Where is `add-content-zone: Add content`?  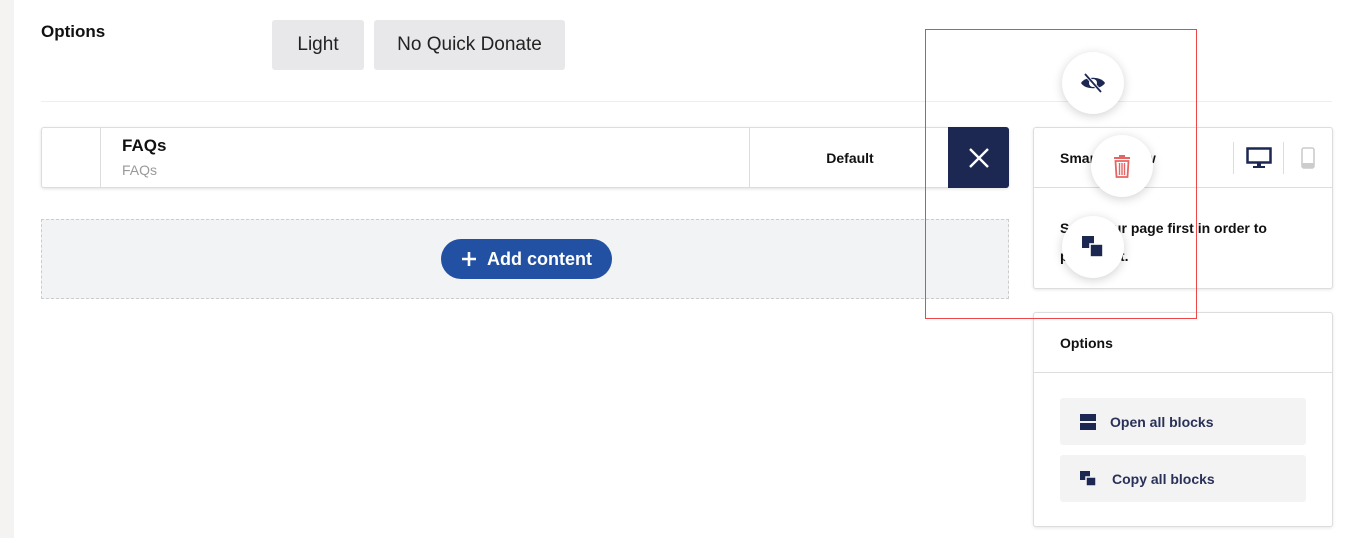
add-content-zone: Add content is located at coordinates (525, 259).